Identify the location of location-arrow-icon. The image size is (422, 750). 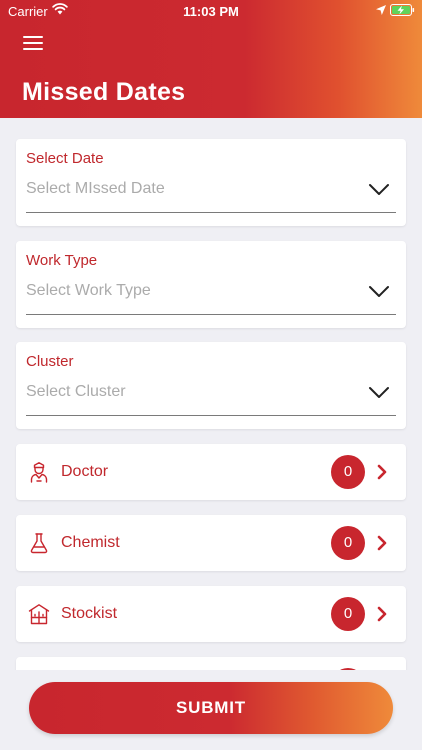
(381, 10).